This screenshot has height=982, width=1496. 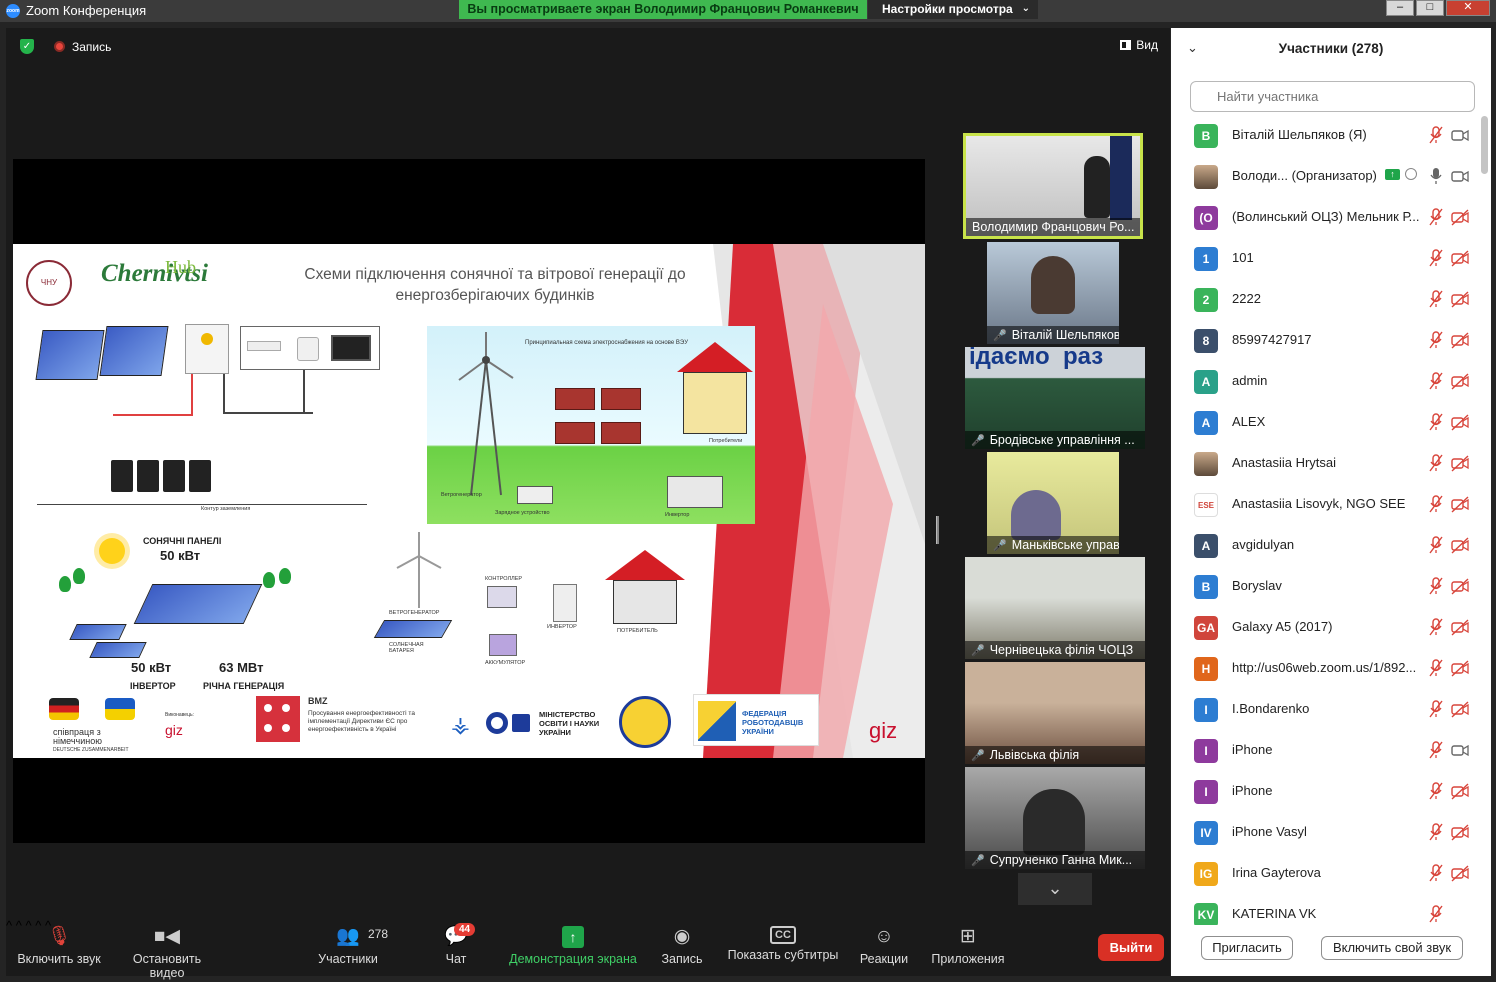 I want to click on apps-button: ⊞ Приложения, so click(x=968, y=947).